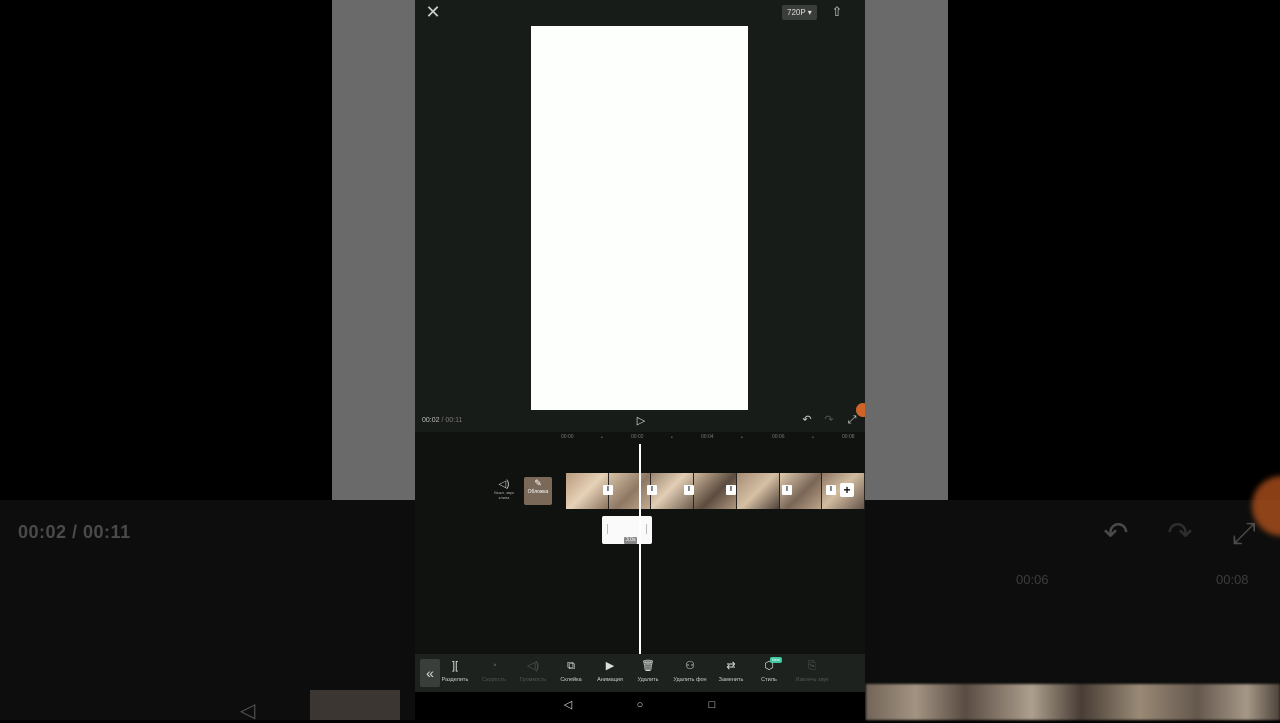  I want to click on tool-speed: ◔ Скорость, so click(494, 671).